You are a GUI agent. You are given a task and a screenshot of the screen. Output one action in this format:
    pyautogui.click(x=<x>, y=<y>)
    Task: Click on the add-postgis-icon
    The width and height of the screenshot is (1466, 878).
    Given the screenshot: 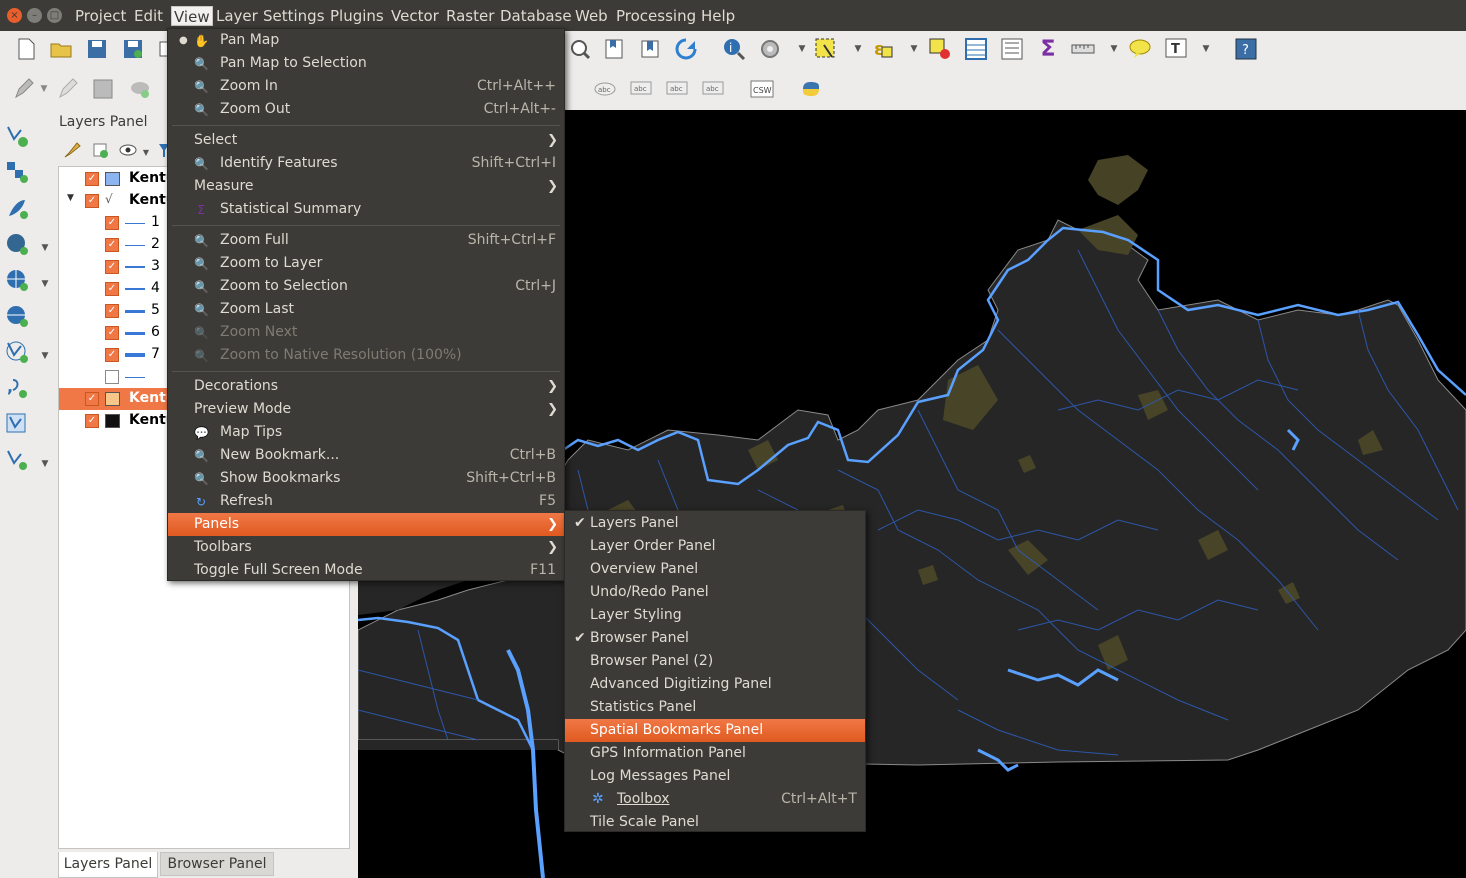 What is the action you would take?
    pyautogui.click(x=17, y=244)
    